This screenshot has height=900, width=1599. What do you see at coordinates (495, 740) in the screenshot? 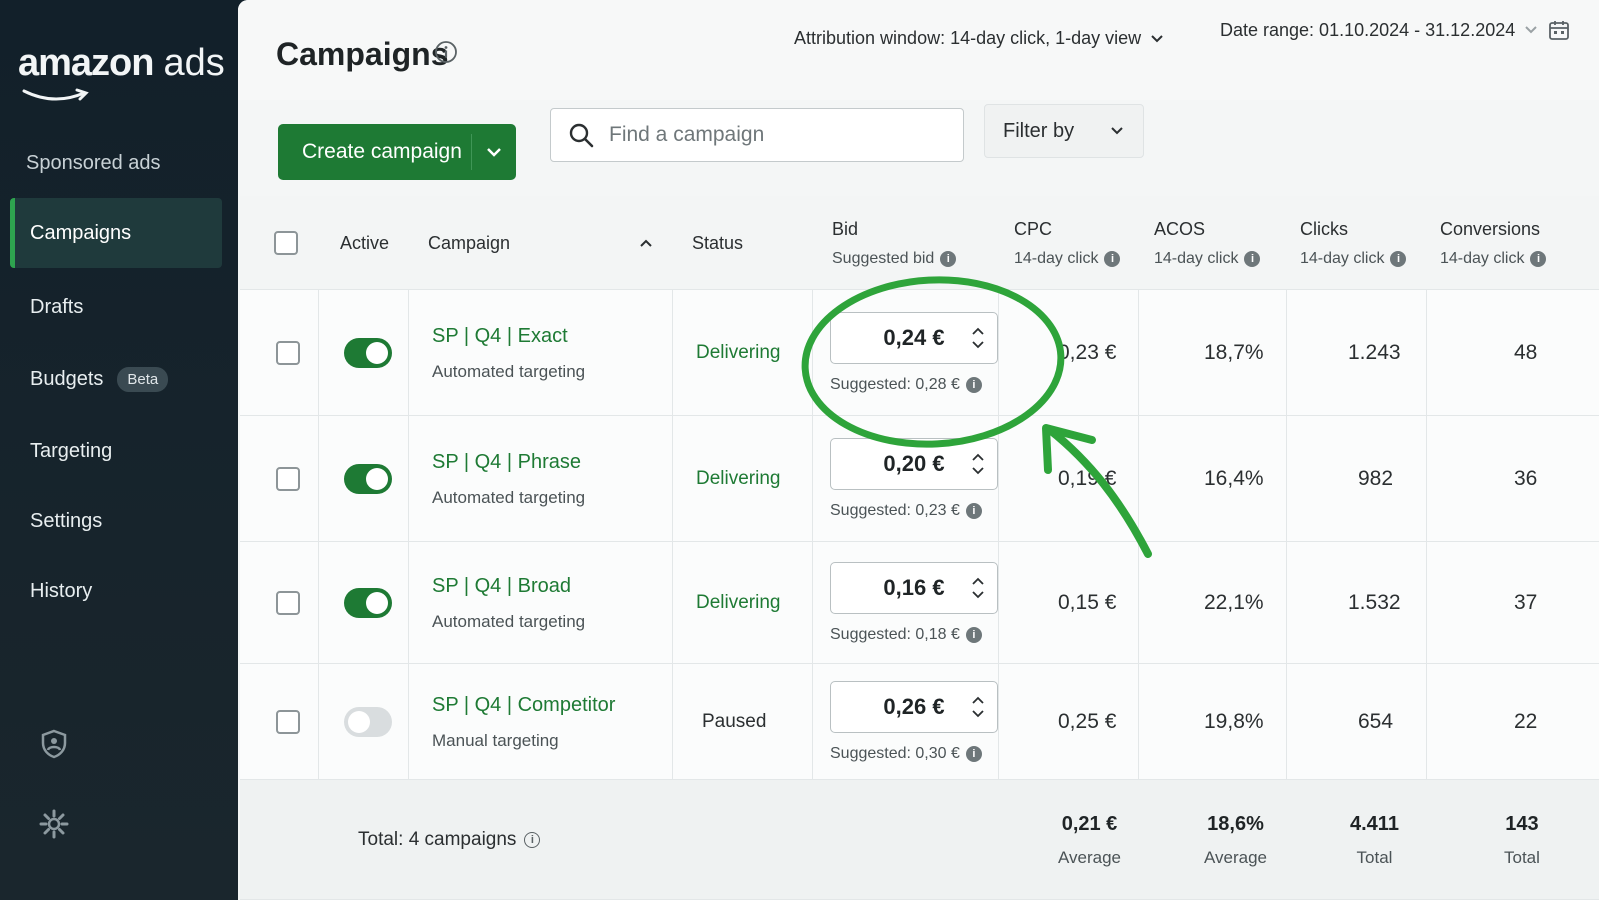
I see `campaign-targeting: Manual targeting` at bounding box center [495, 740].